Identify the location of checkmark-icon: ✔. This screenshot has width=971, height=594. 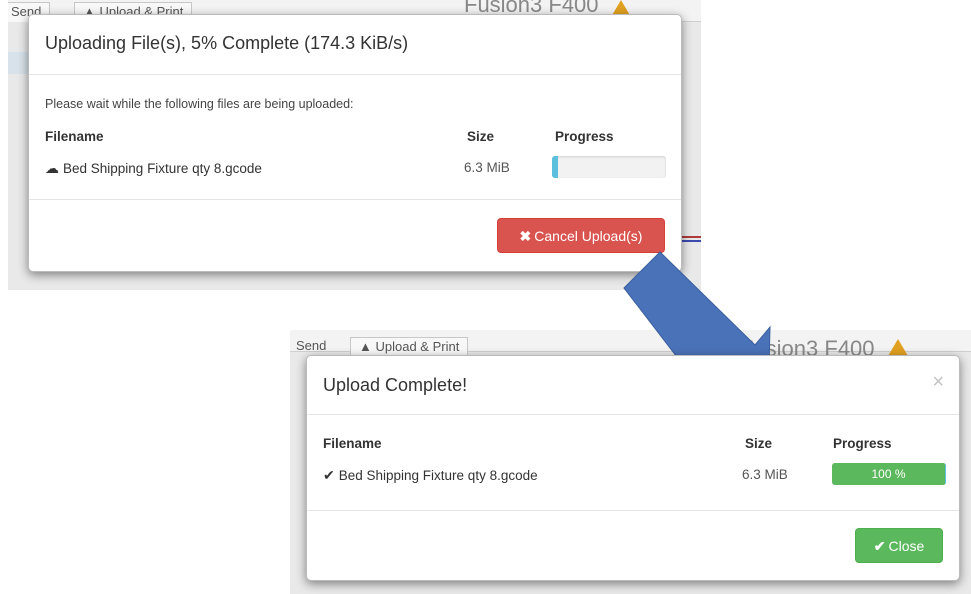
(329, 475).